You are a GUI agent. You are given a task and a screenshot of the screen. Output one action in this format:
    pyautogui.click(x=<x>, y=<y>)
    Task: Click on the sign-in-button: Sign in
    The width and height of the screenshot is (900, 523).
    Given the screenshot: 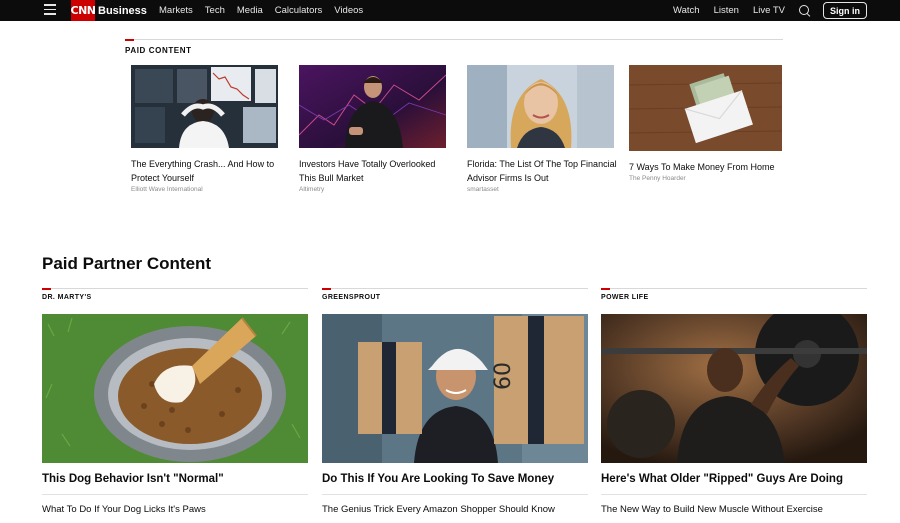 What is the action you would take?
    pyautogui.click(x=845, y=10)
    